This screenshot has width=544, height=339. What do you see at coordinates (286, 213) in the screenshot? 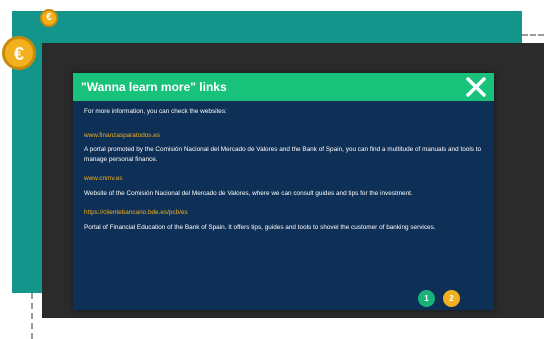
I see `link-clientebancario: https://clientebancario.bde.es/pcb/es` at bounding box center [286, 213].